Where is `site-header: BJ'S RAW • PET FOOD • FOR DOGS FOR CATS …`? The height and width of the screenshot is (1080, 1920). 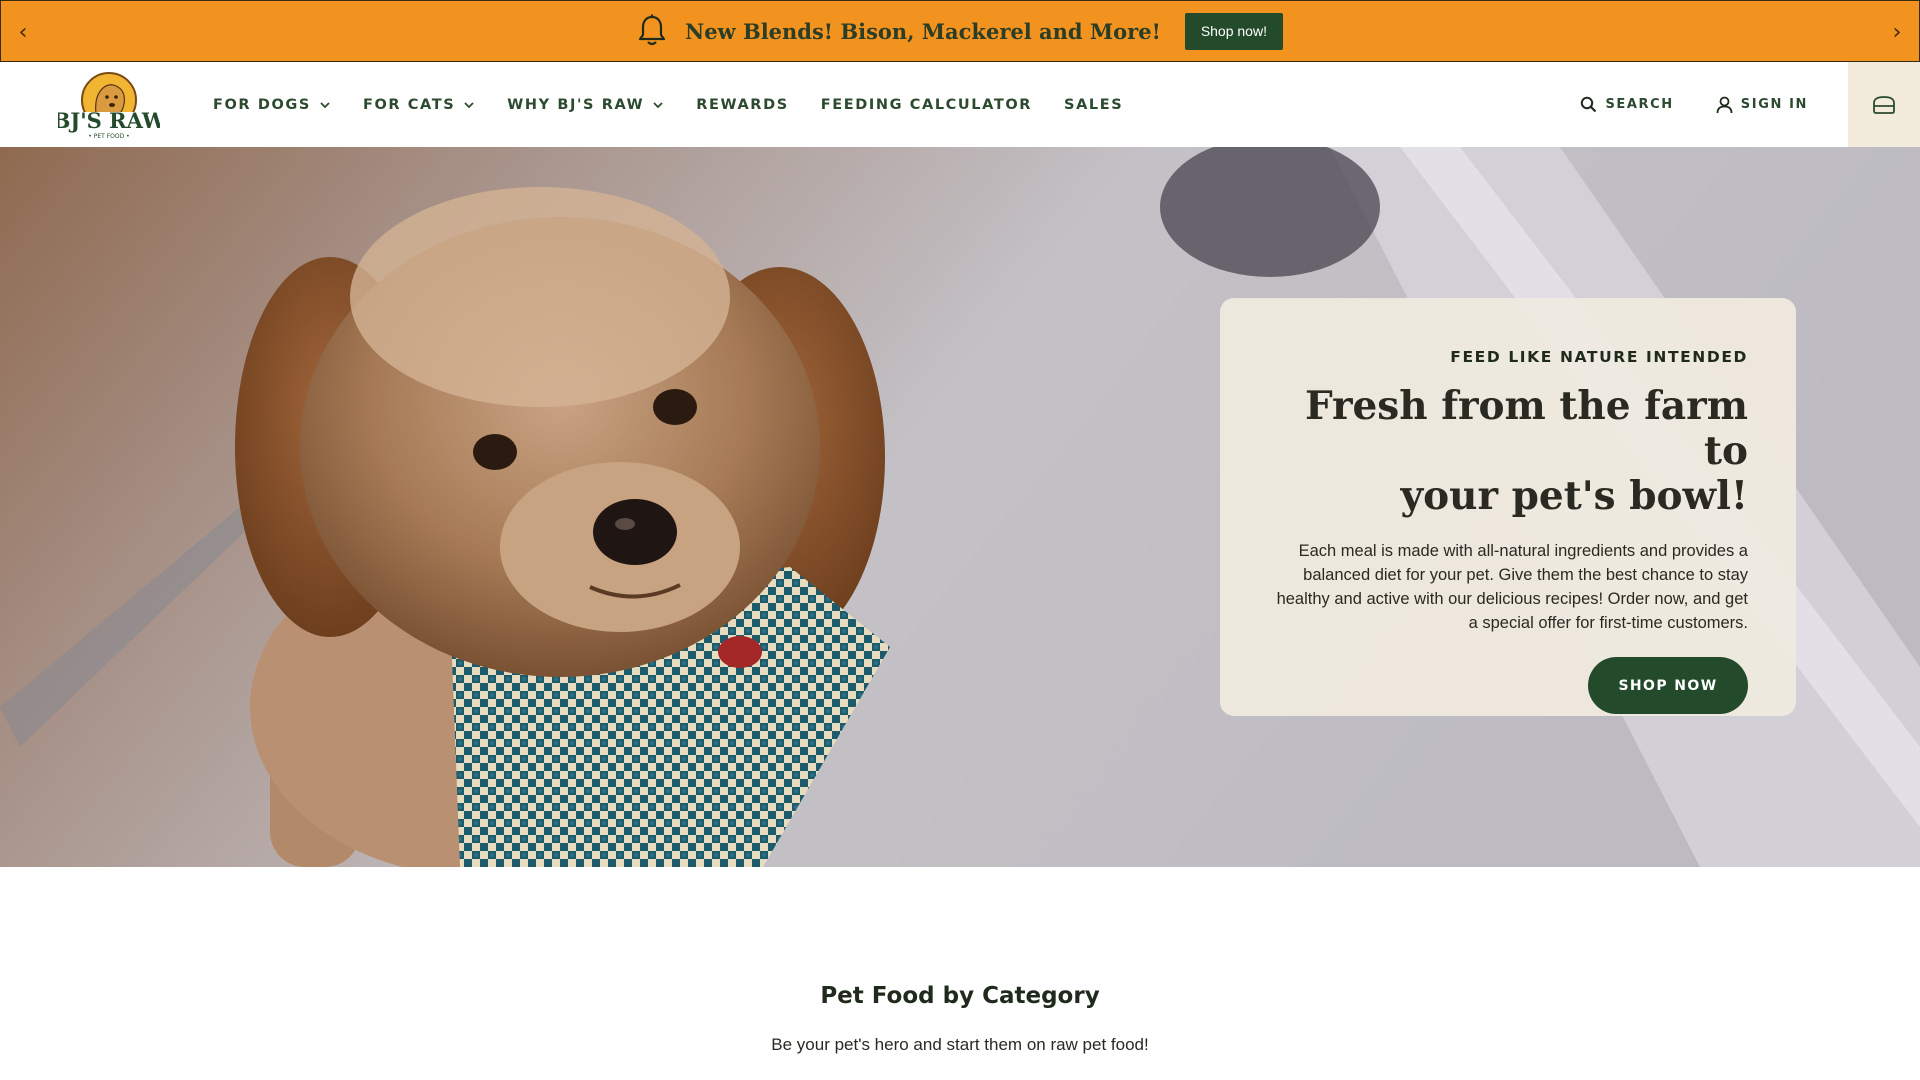 site-header: BJ'S RAW • PET FOOD • FOR DOGS FOR CATS … is located at coordinates (960, 104).